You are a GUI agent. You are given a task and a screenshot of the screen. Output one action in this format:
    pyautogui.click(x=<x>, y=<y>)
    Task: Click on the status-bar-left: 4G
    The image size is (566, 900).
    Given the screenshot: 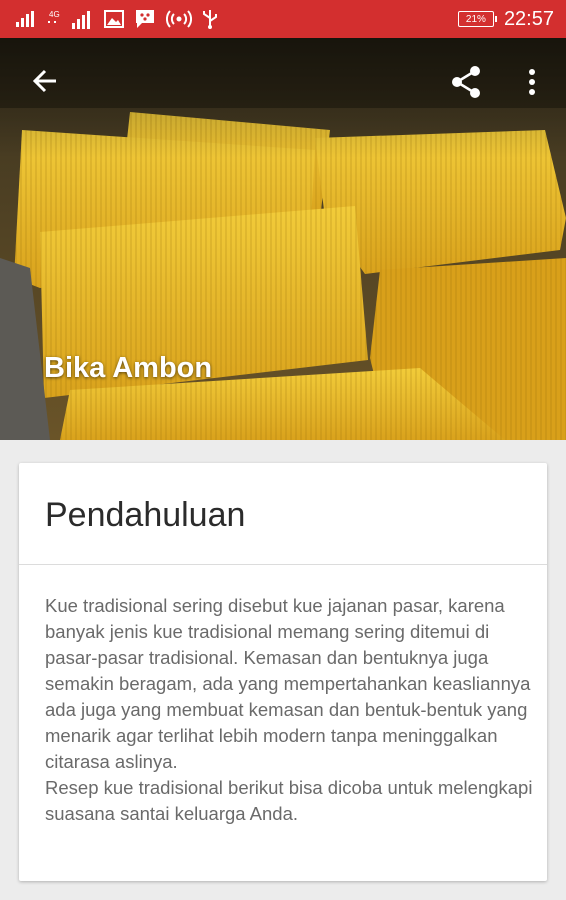 What is the action you would take?
    pyautogui.click(x=117, y=19)
    